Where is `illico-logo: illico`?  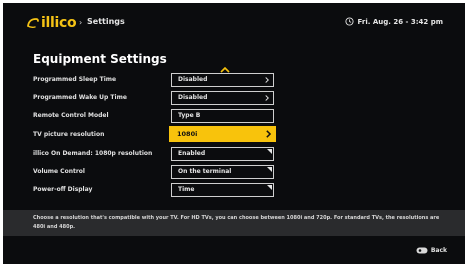 illico-logo: illico is located at coordinates (52, 23).